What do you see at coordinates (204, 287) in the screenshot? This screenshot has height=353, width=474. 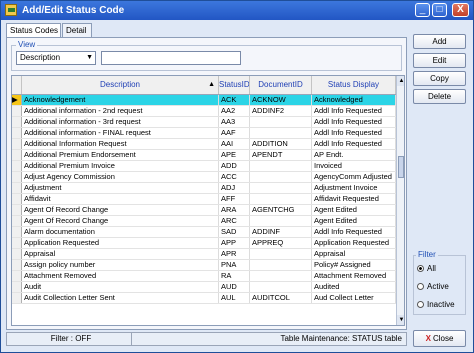 I see `table-row: Audit AUD Audited` at bounding box center [204, 287].